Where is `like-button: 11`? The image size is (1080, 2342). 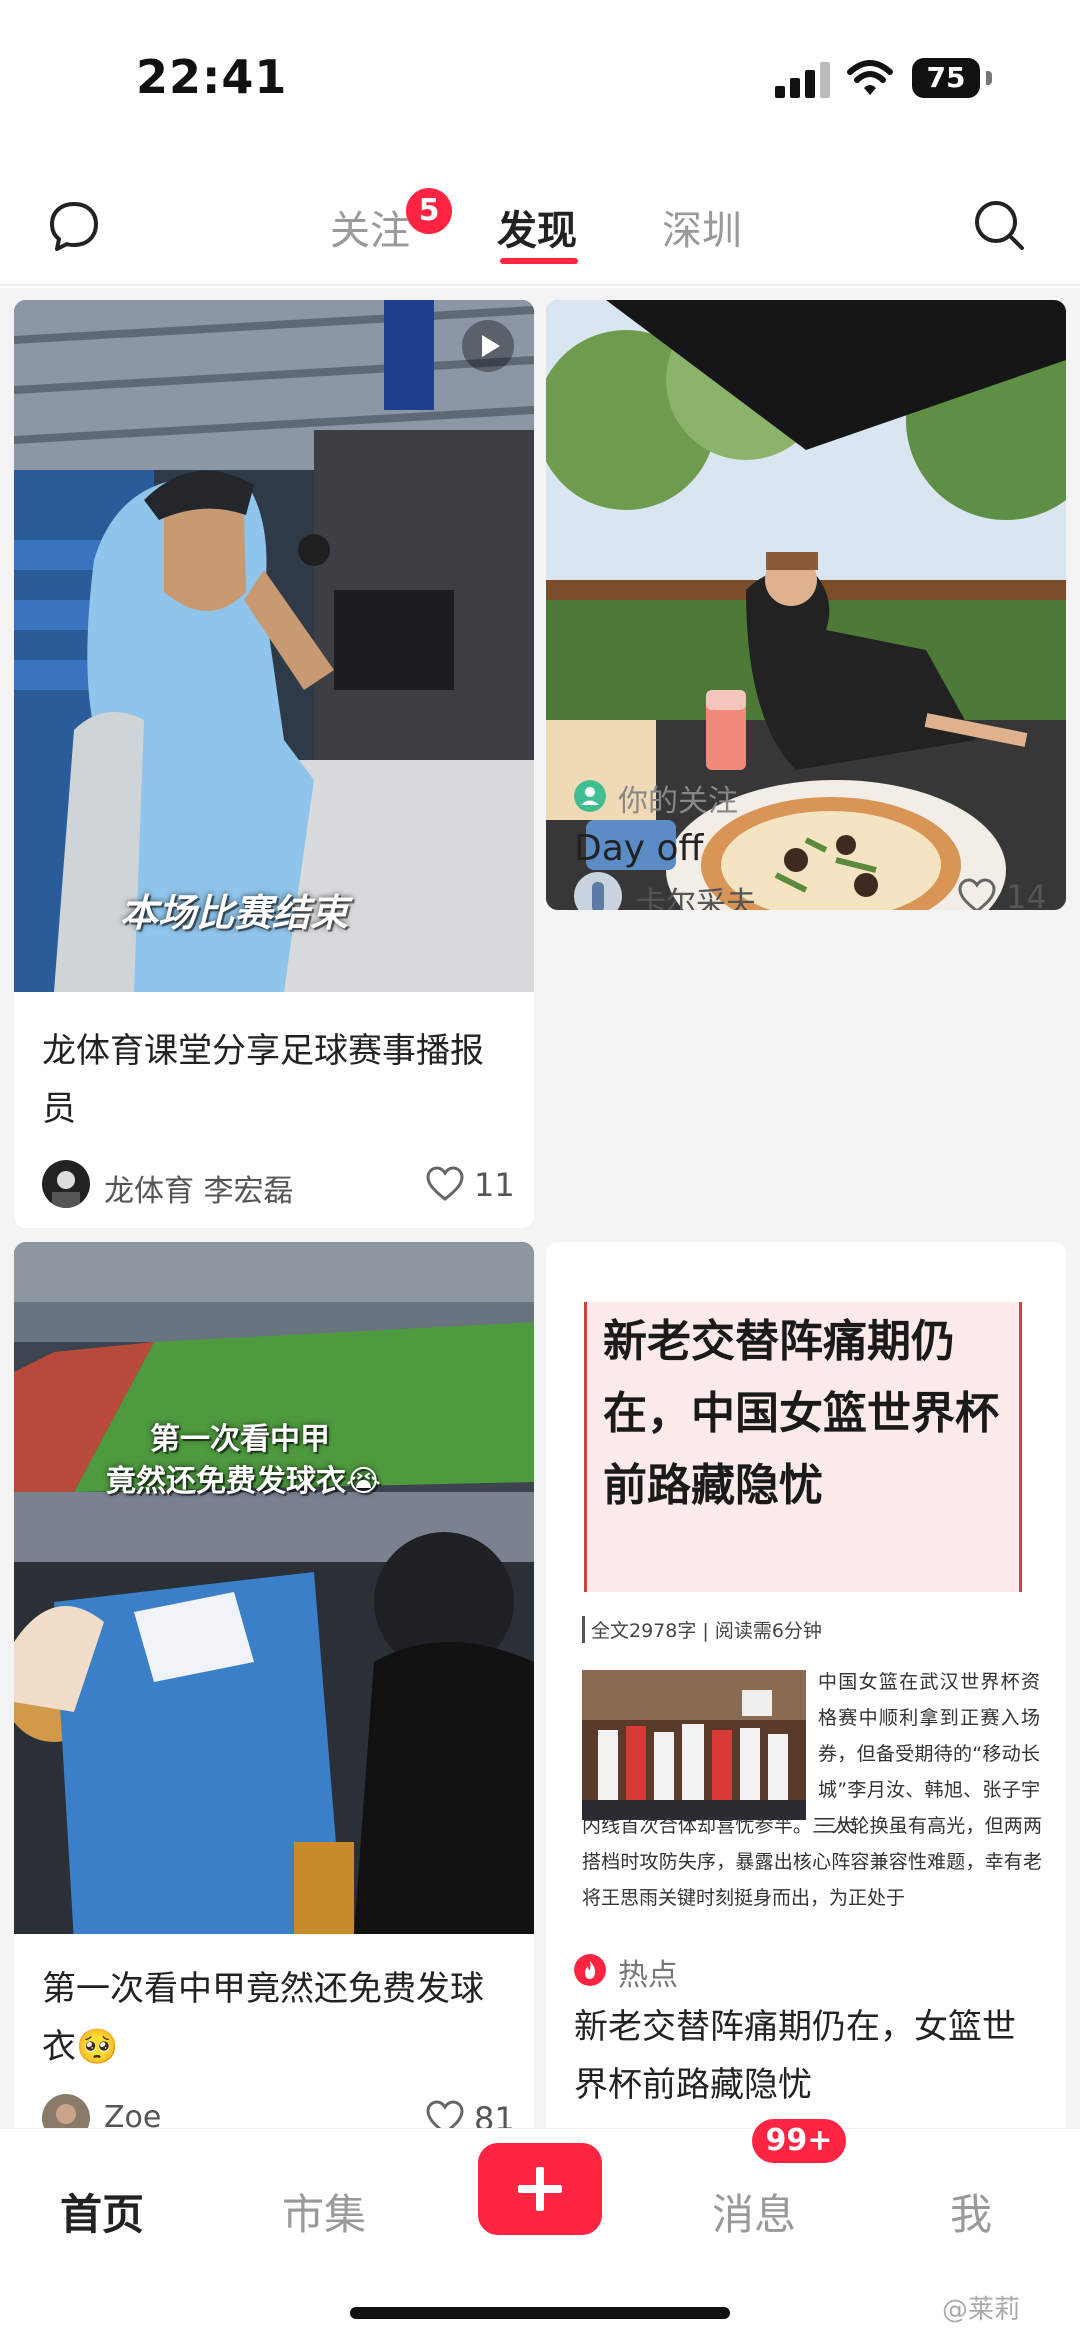 like-button: 11 is located at coordinates (470, 1185).